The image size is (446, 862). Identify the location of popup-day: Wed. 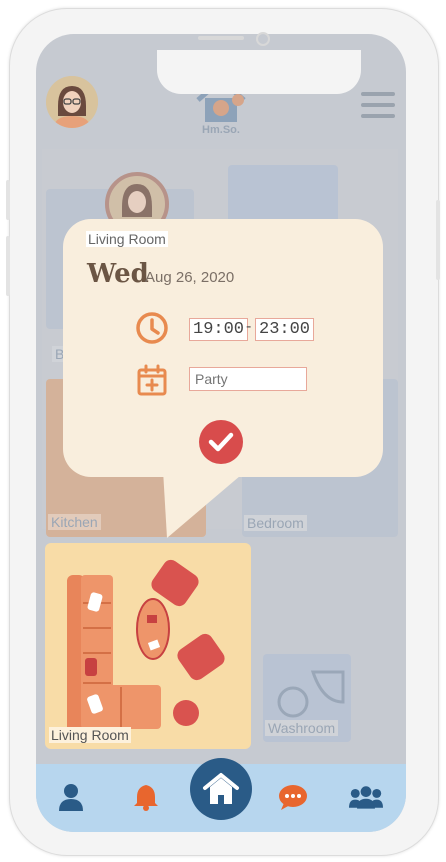
(118, 274).